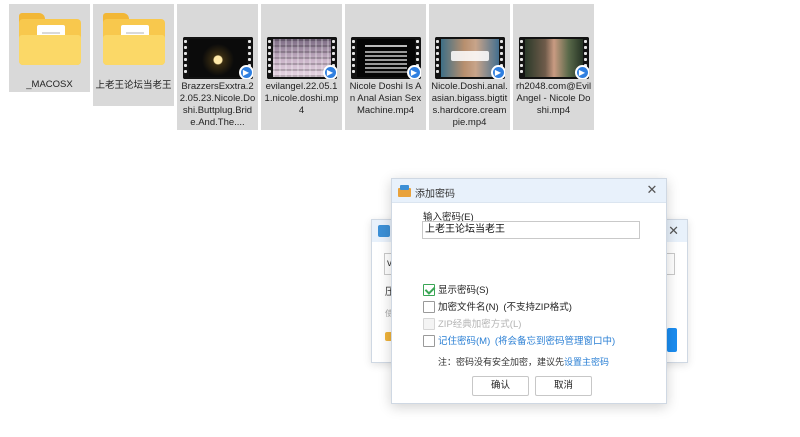 The height and width of the screenshot is (437, 800). Describe the element at coordinates (537, 307) in the screenshot. I see `encrypt-filenames-note: (不支持ZIP格式)` at that location.